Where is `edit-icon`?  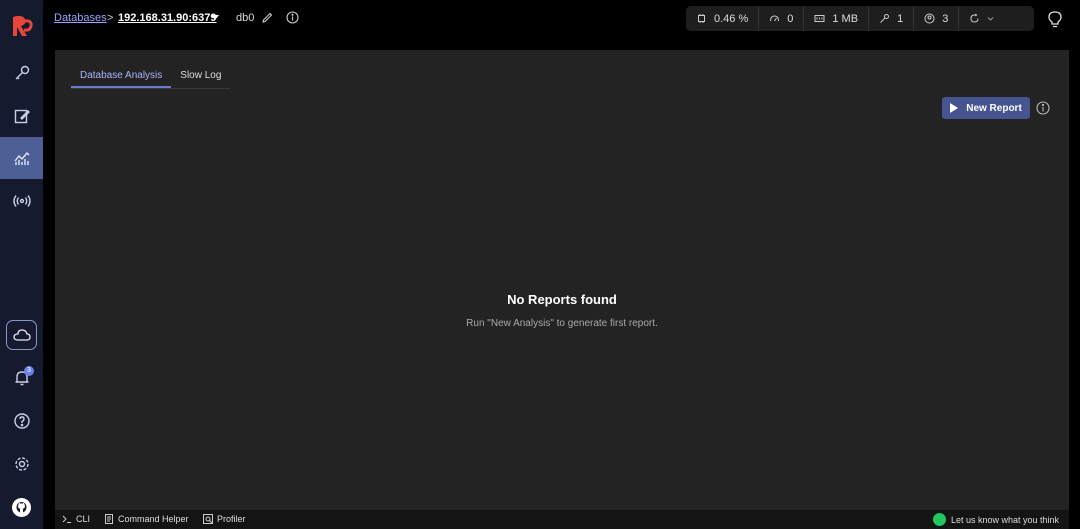 edit-icon is located at coordinates (22, 116).